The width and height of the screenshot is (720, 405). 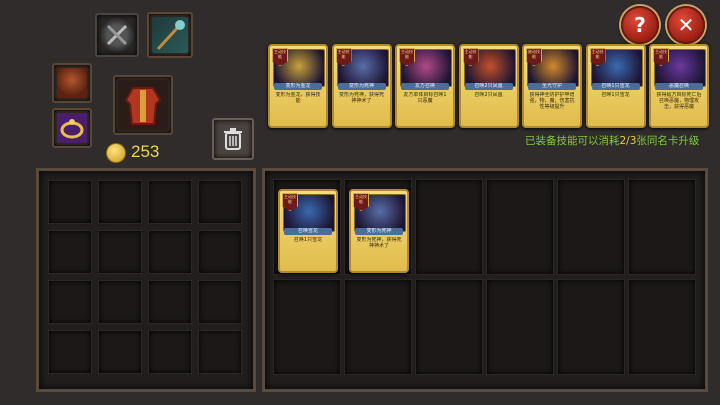 I want to click on weapon-slot-staff, so click(x=170, y=35).